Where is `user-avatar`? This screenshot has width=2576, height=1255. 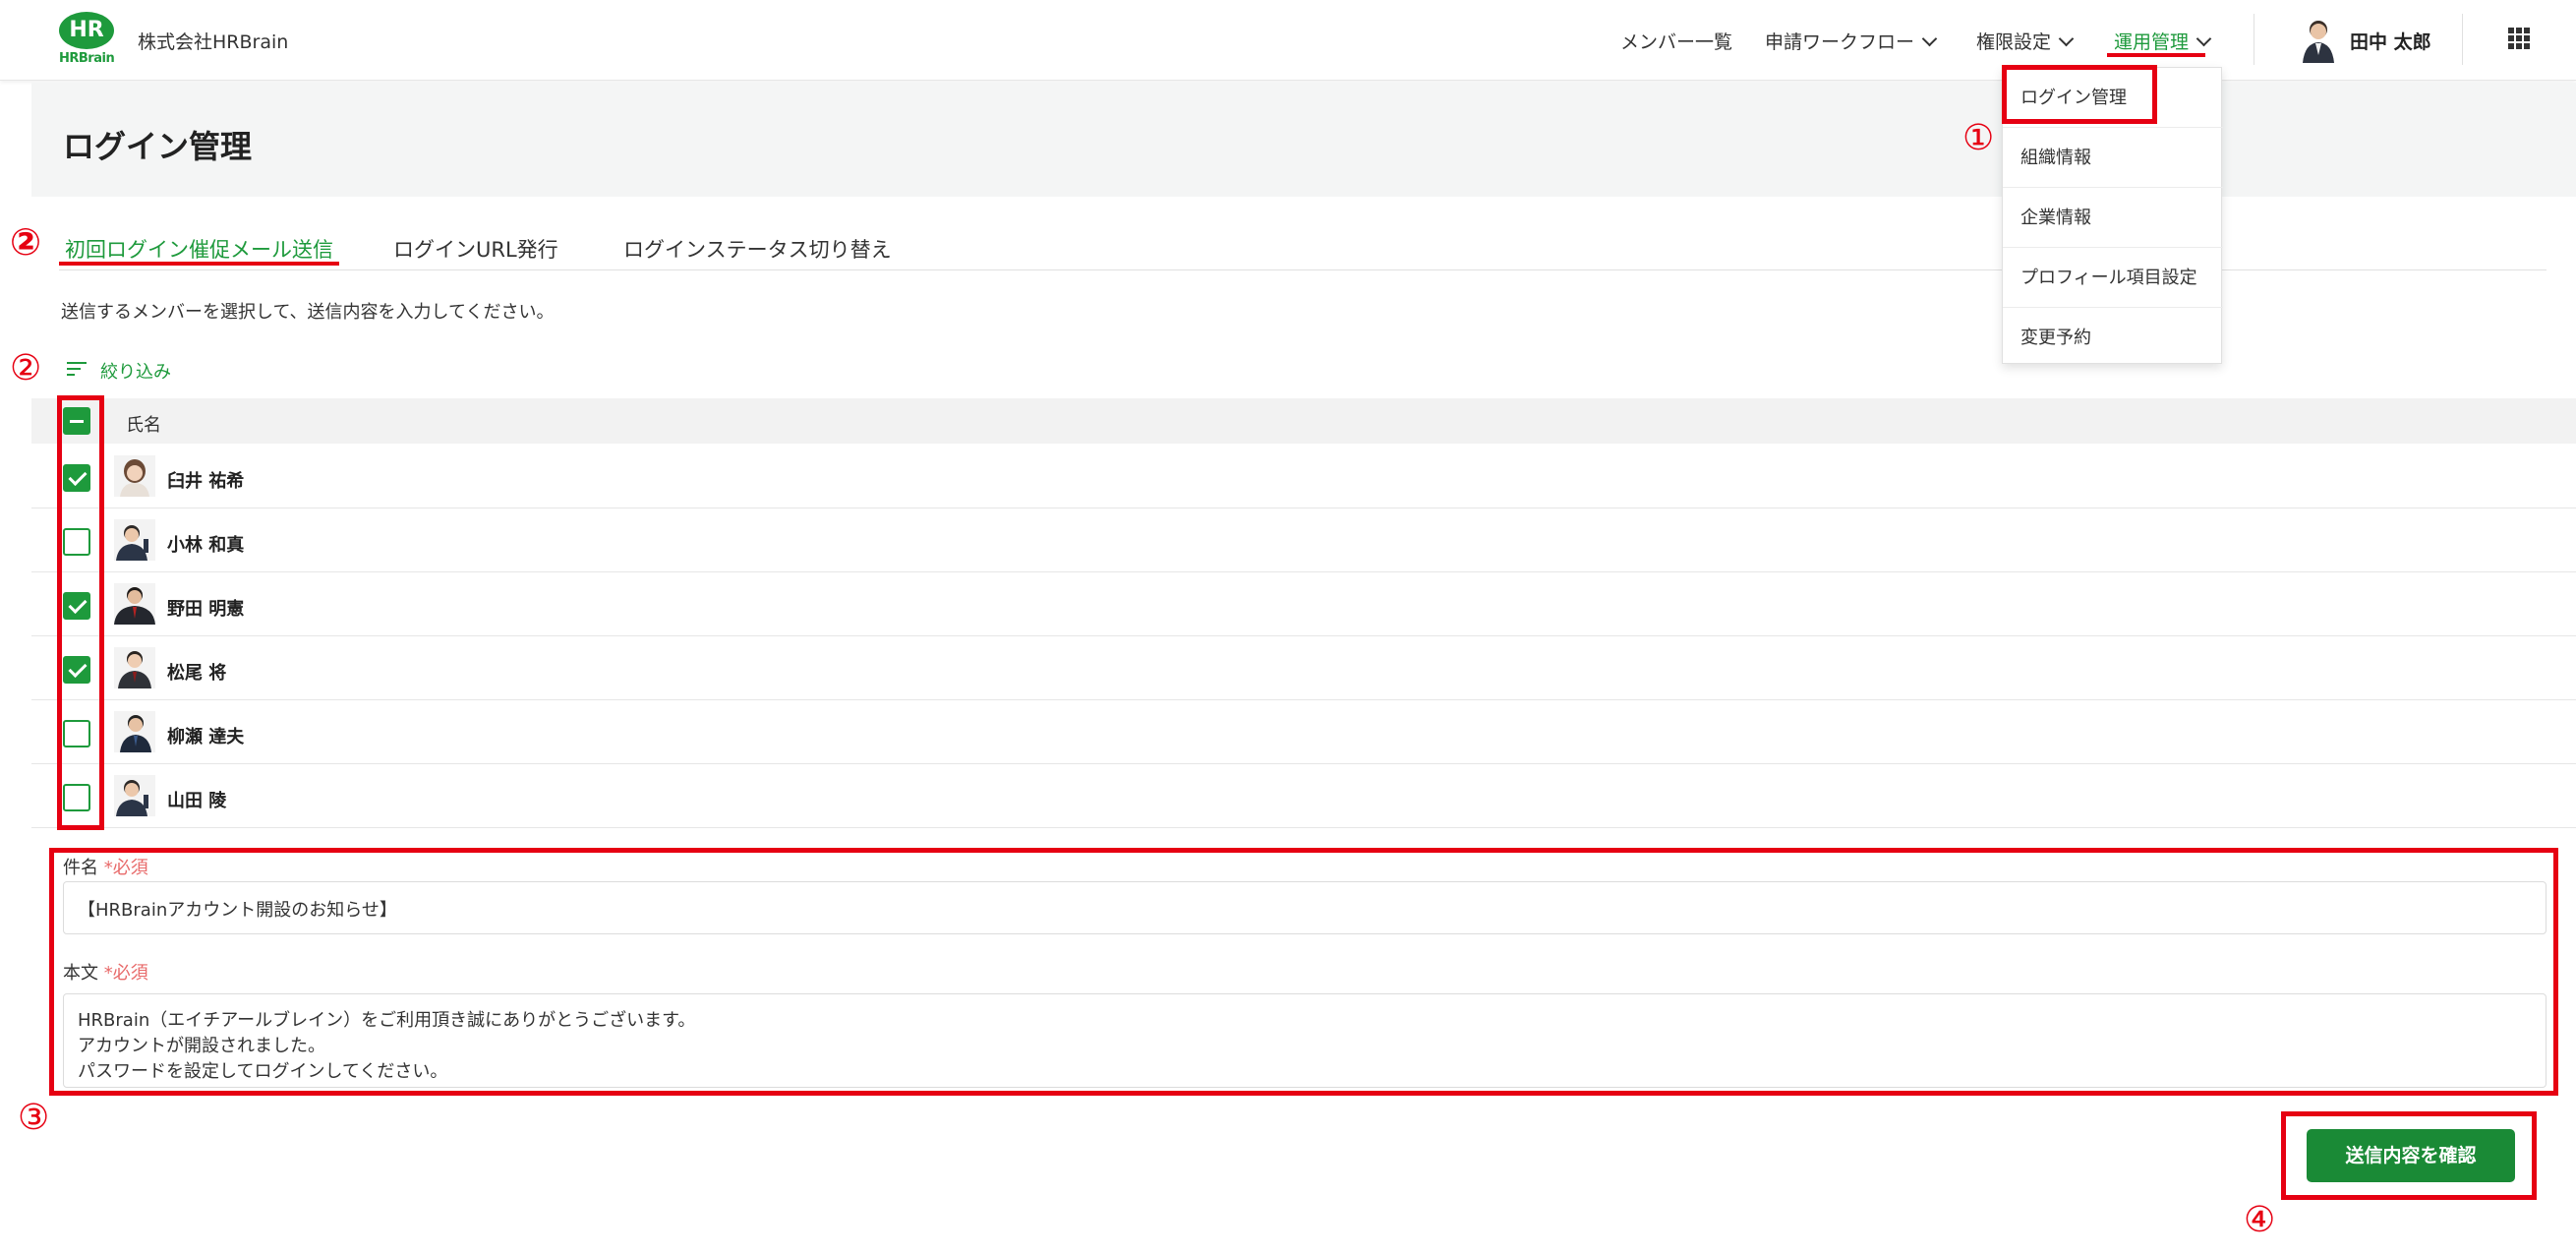
user-avatar is located at coordinates (2318, 39).